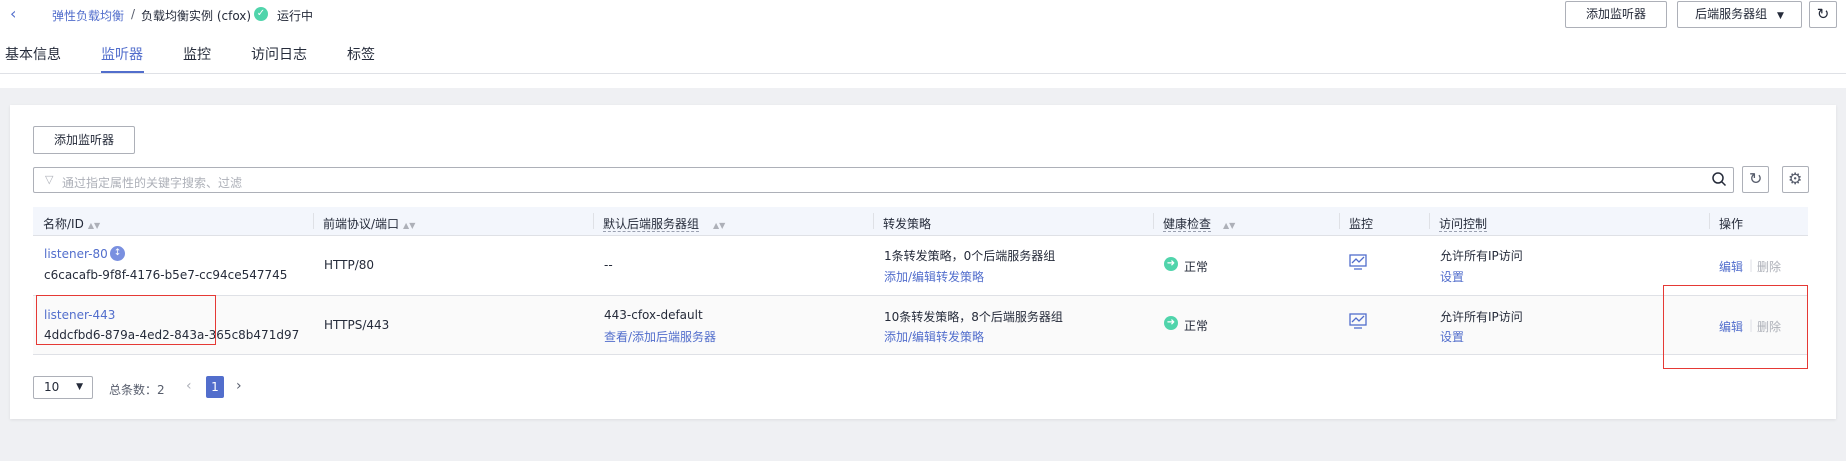 Image resolution: width=1846 pixels, height=461 pixels. Describe the element at coordinates (1719, 180) in the screenshot. I see `search-icon` at that location.